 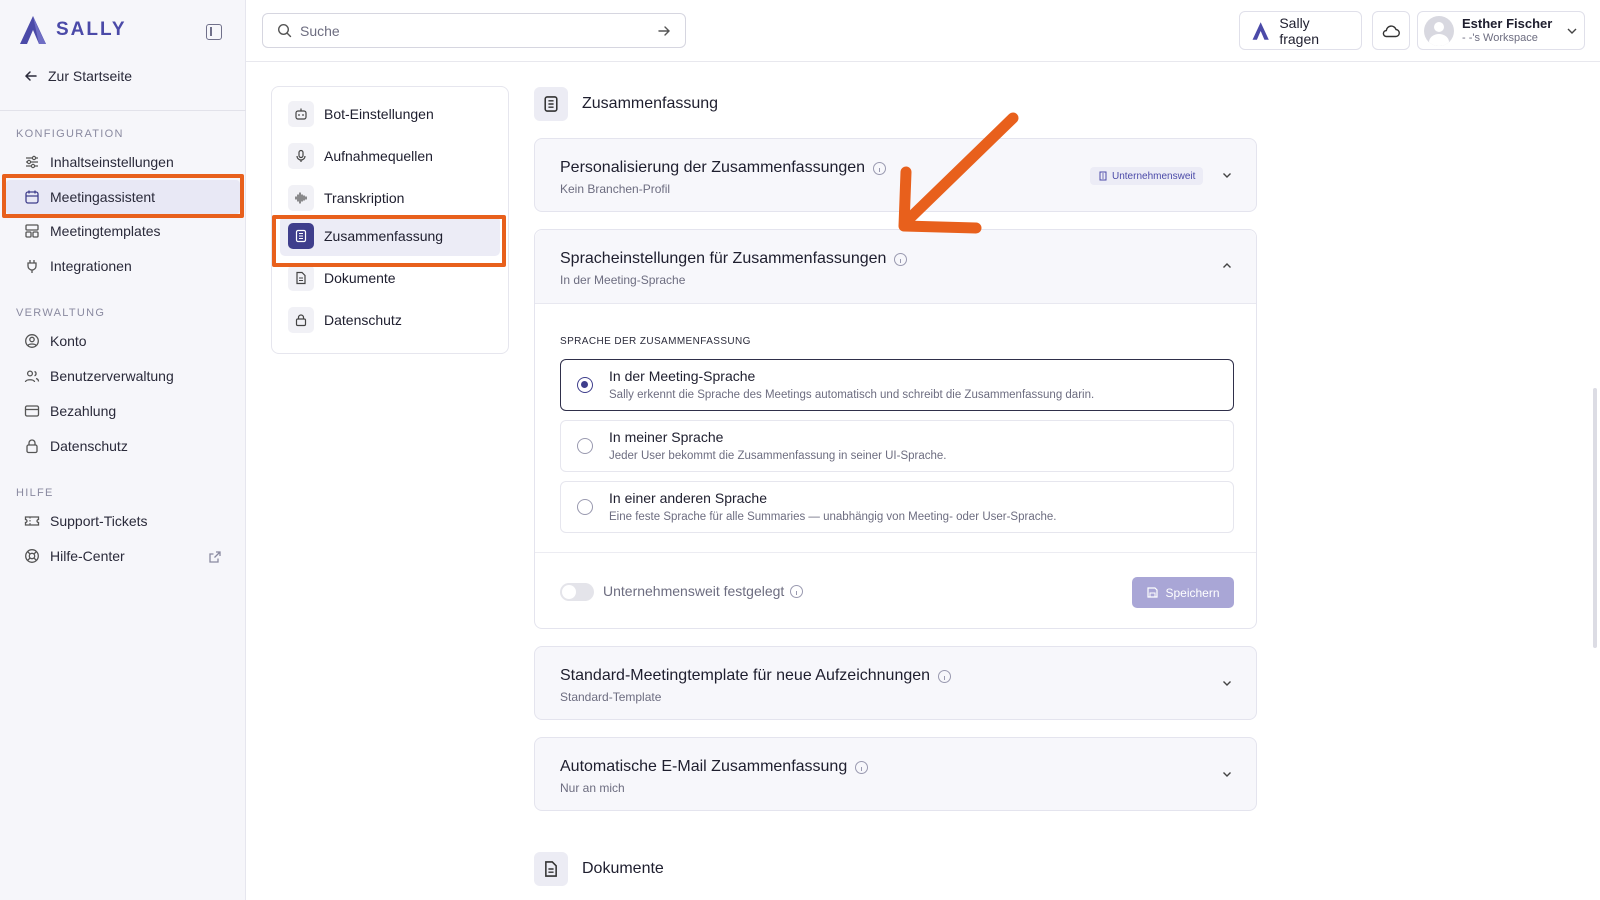 What do you see at coordinates (365, 236) in the screenshot?
I see `subnav-item-zusammenfassung: Zusammenfassung` at bounding box center [365, 236].